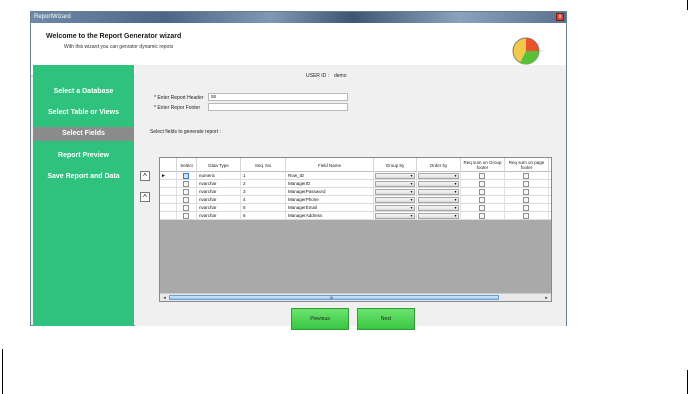 This screenshot has height=394, width=700. I want to click on seq-no-cell: 5, so click(263, 208).